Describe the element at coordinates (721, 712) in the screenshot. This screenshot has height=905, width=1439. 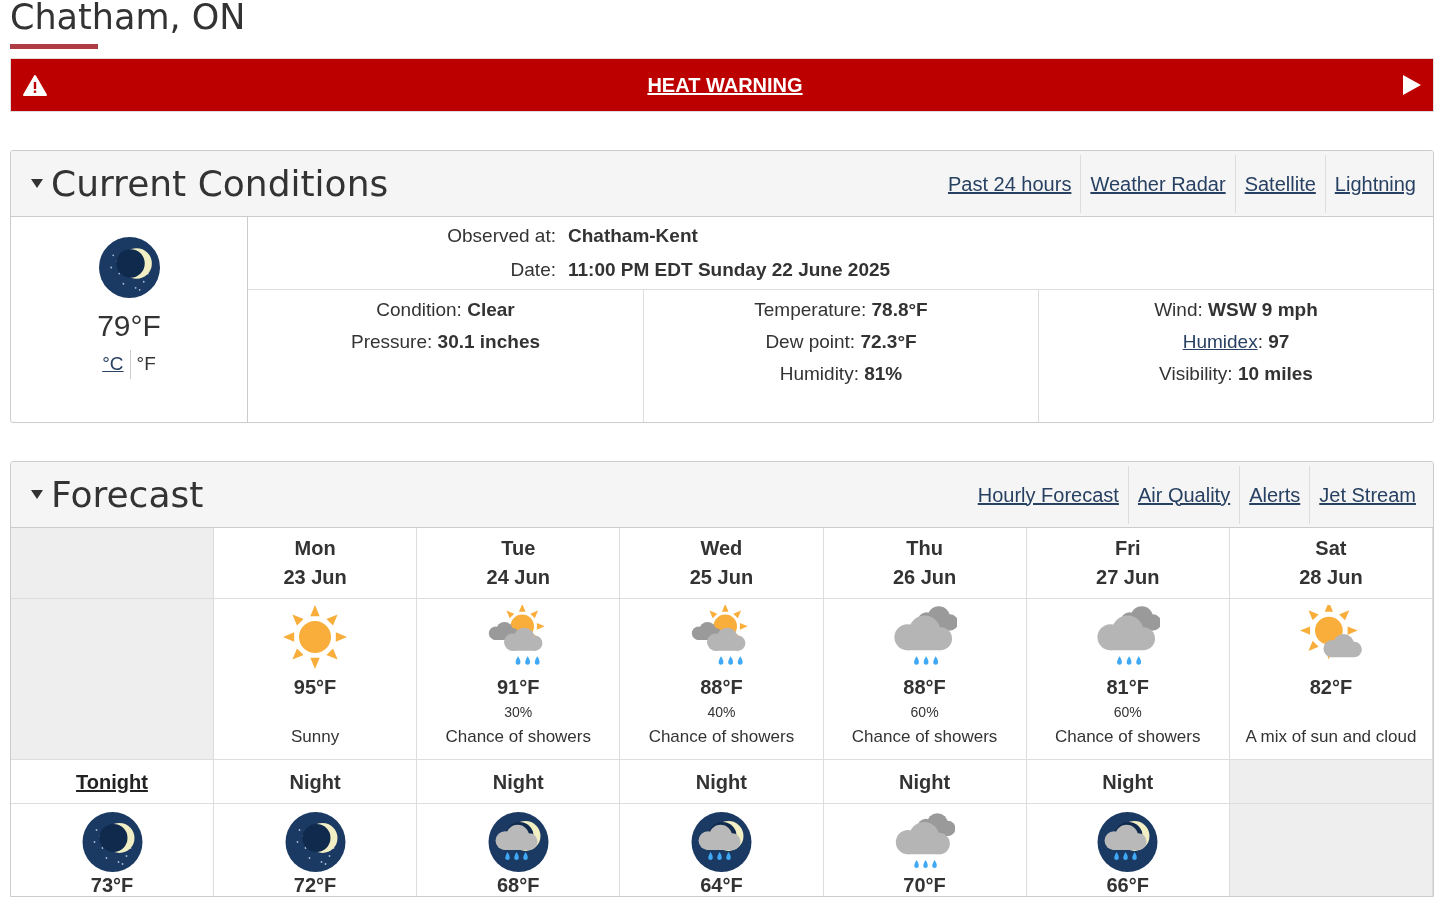
I see `precipitation-chance: 40%` at that location.